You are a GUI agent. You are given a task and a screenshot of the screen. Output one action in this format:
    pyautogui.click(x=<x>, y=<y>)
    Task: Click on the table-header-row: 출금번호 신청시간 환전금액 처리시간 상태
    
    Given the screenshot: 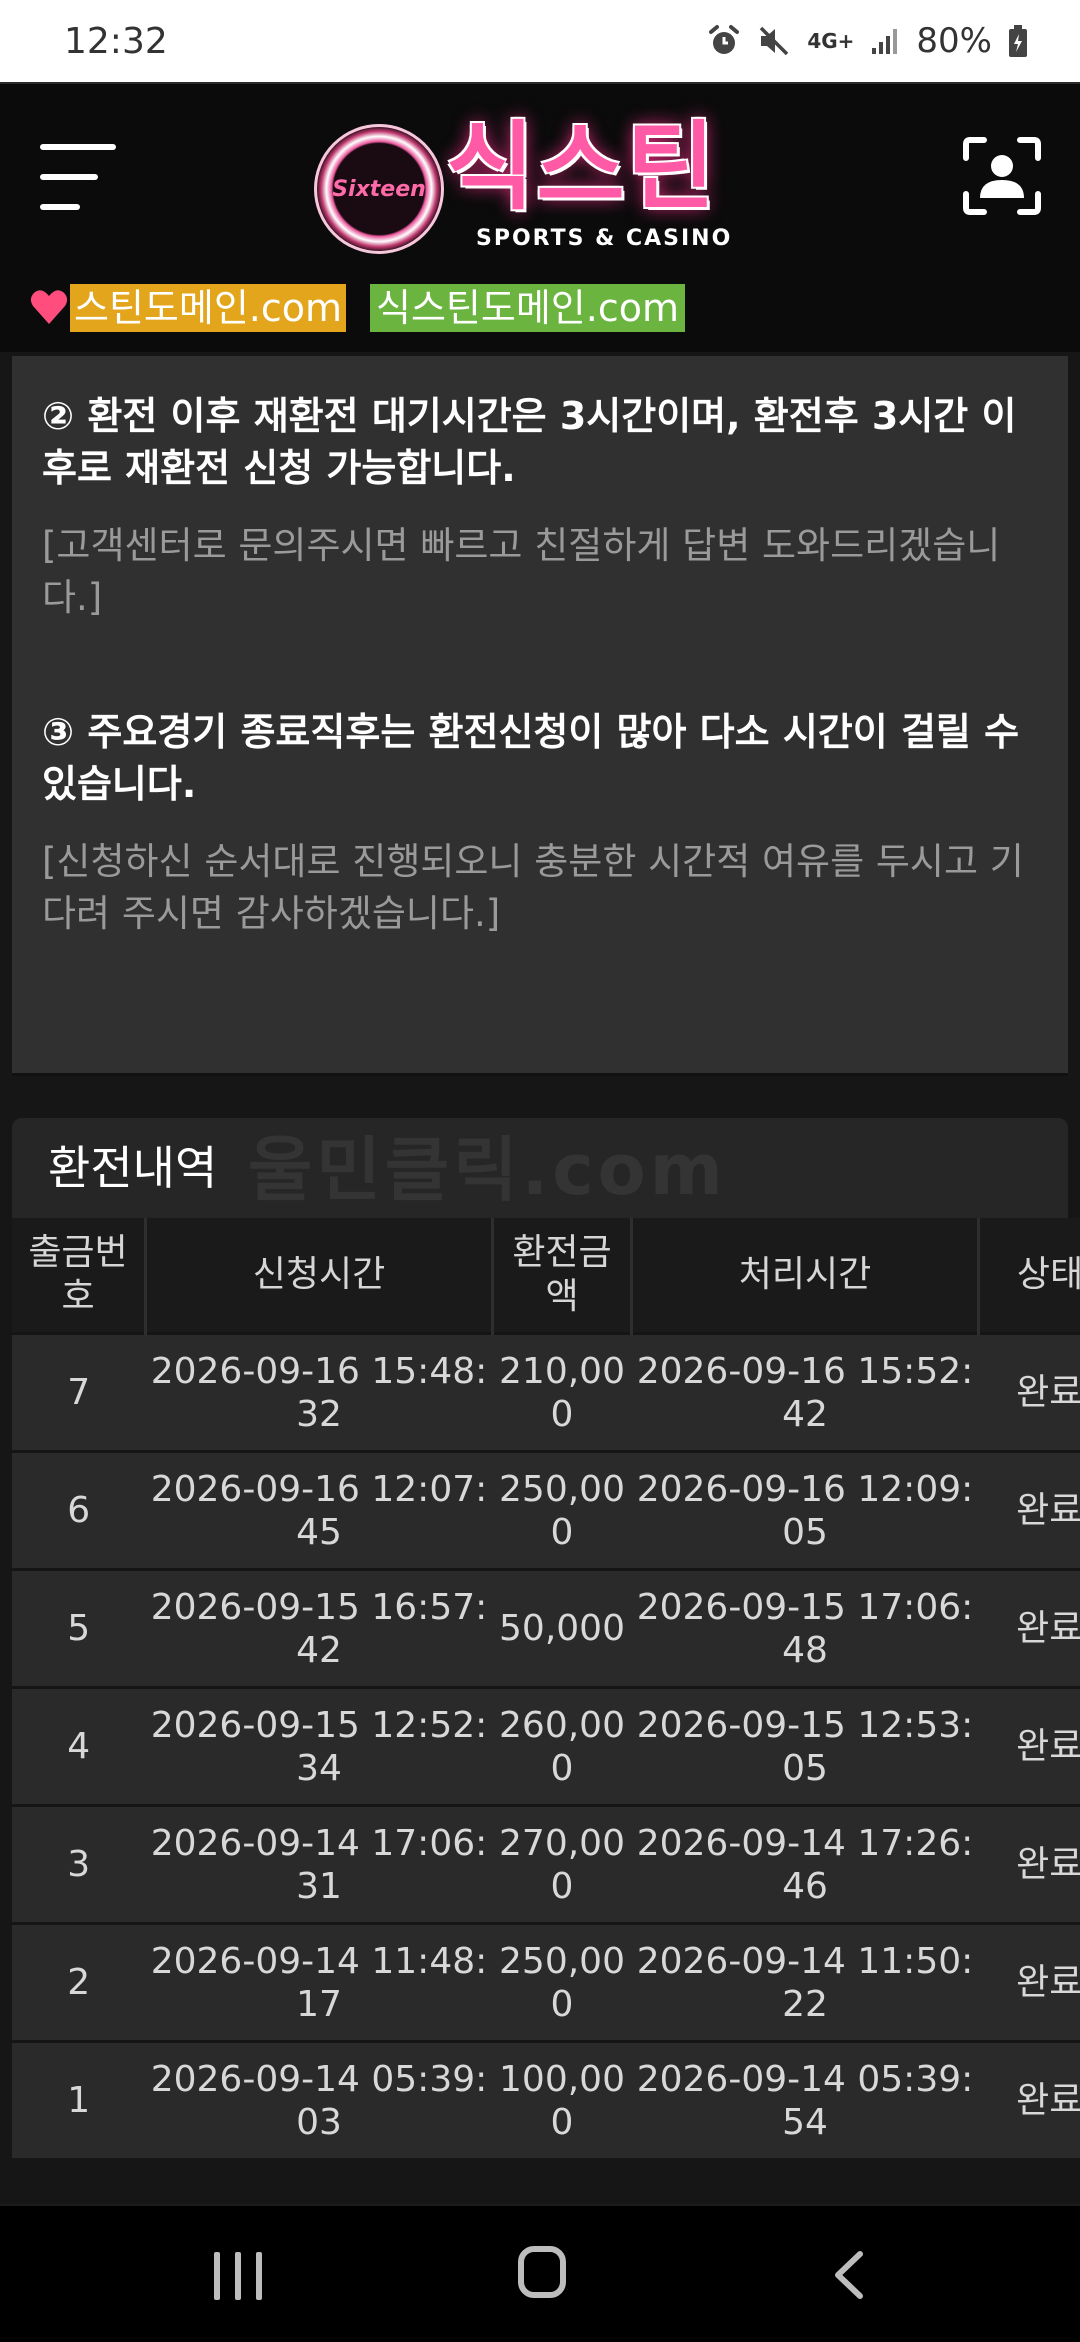 What is the action you would take?
    pyautogui.click(x=546, y=1276)
    